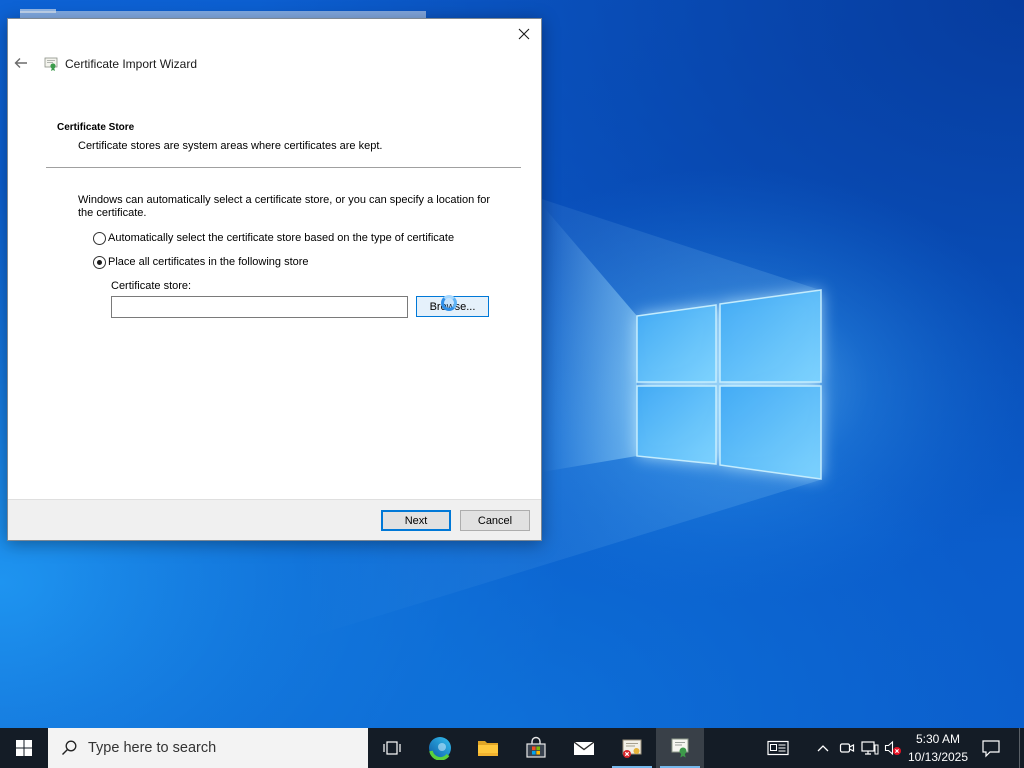  Describe the element at coordinates (223, 13) in the screenshot. I see `background-window-edge` at that location.